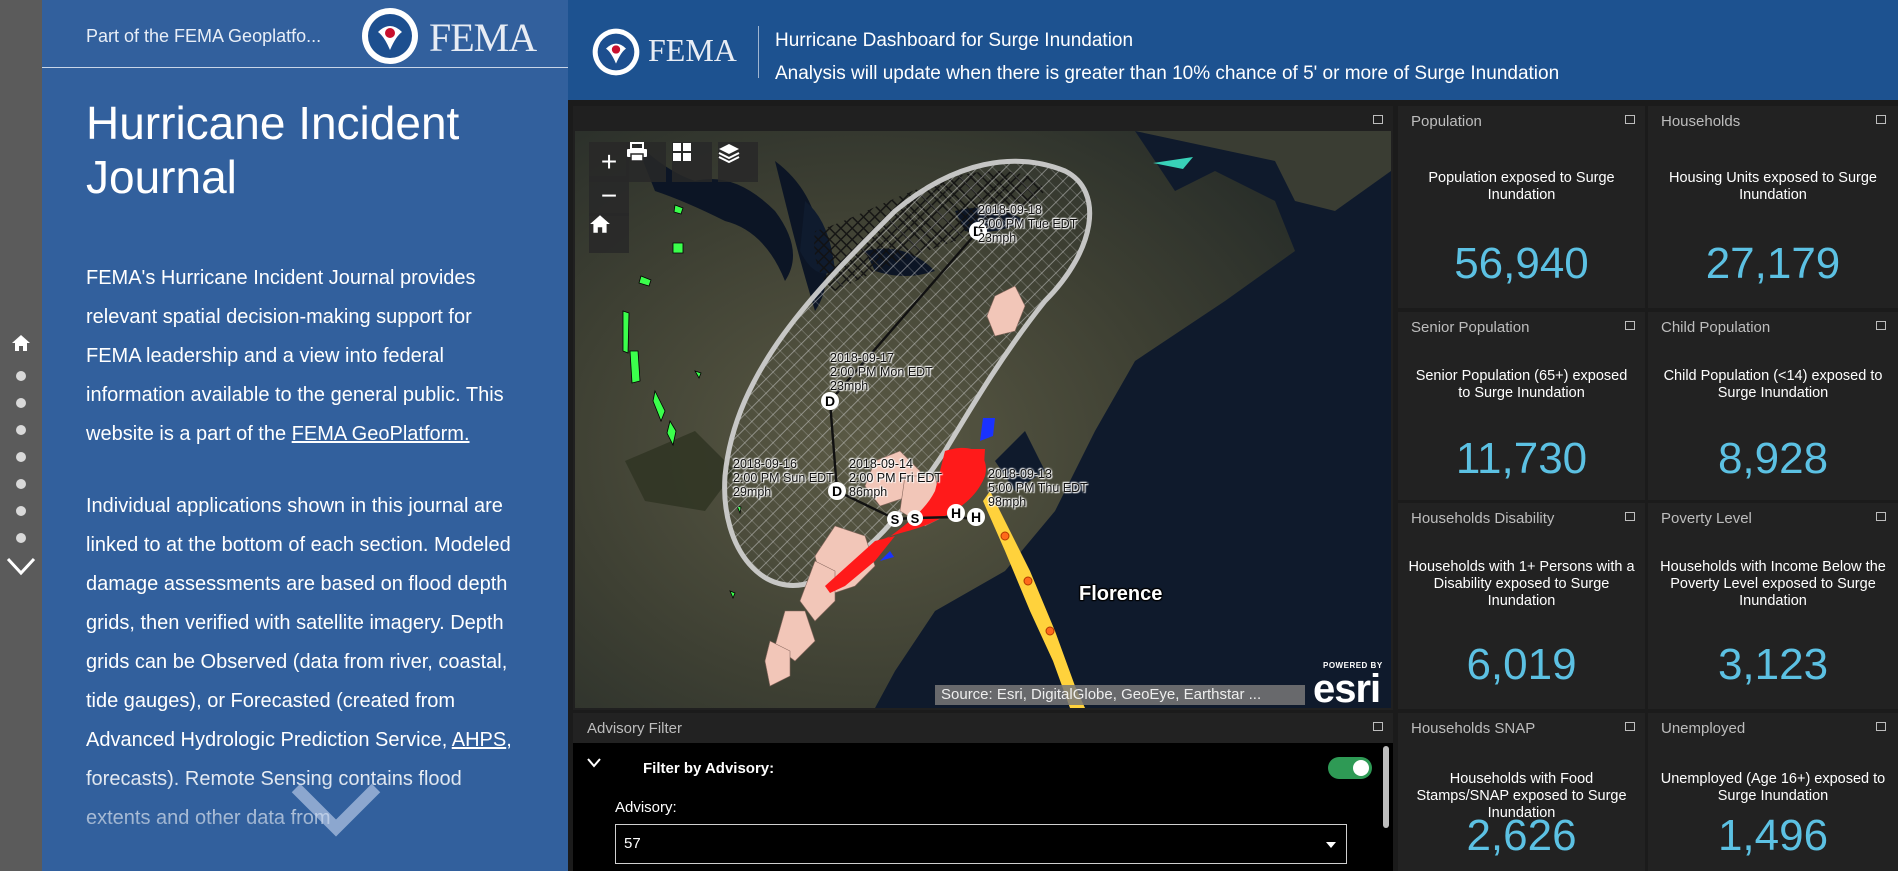 The width and height of the screenshot is (1898, 871). I want to click on track-label-0918: 2018-09-18 2:00 PM Tue EDT 23mph, so click(1028, 224).